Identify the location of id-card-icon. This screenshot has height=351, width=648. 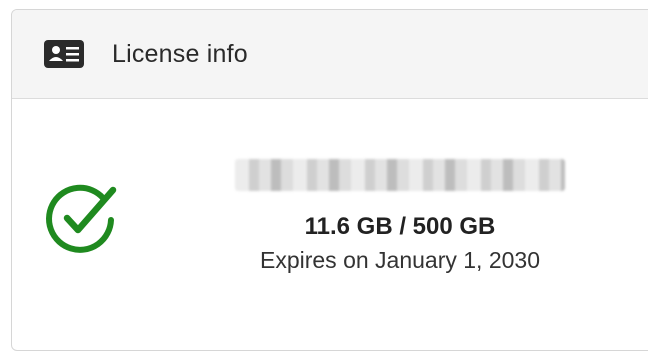
(64, 54).